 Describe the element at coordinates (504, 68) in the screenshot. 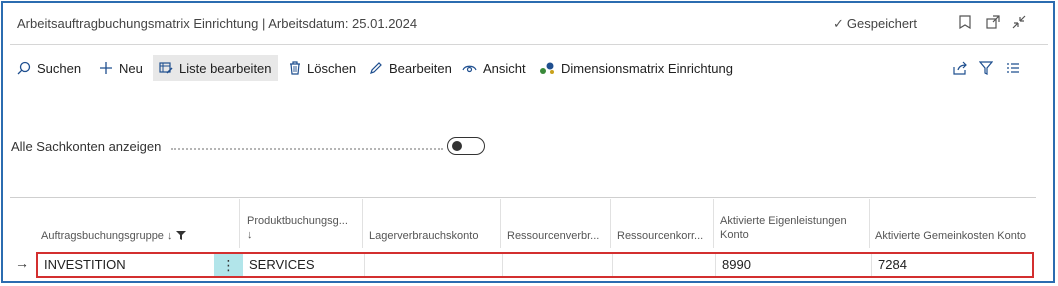

I see `view-label: Ansicht` at that location.